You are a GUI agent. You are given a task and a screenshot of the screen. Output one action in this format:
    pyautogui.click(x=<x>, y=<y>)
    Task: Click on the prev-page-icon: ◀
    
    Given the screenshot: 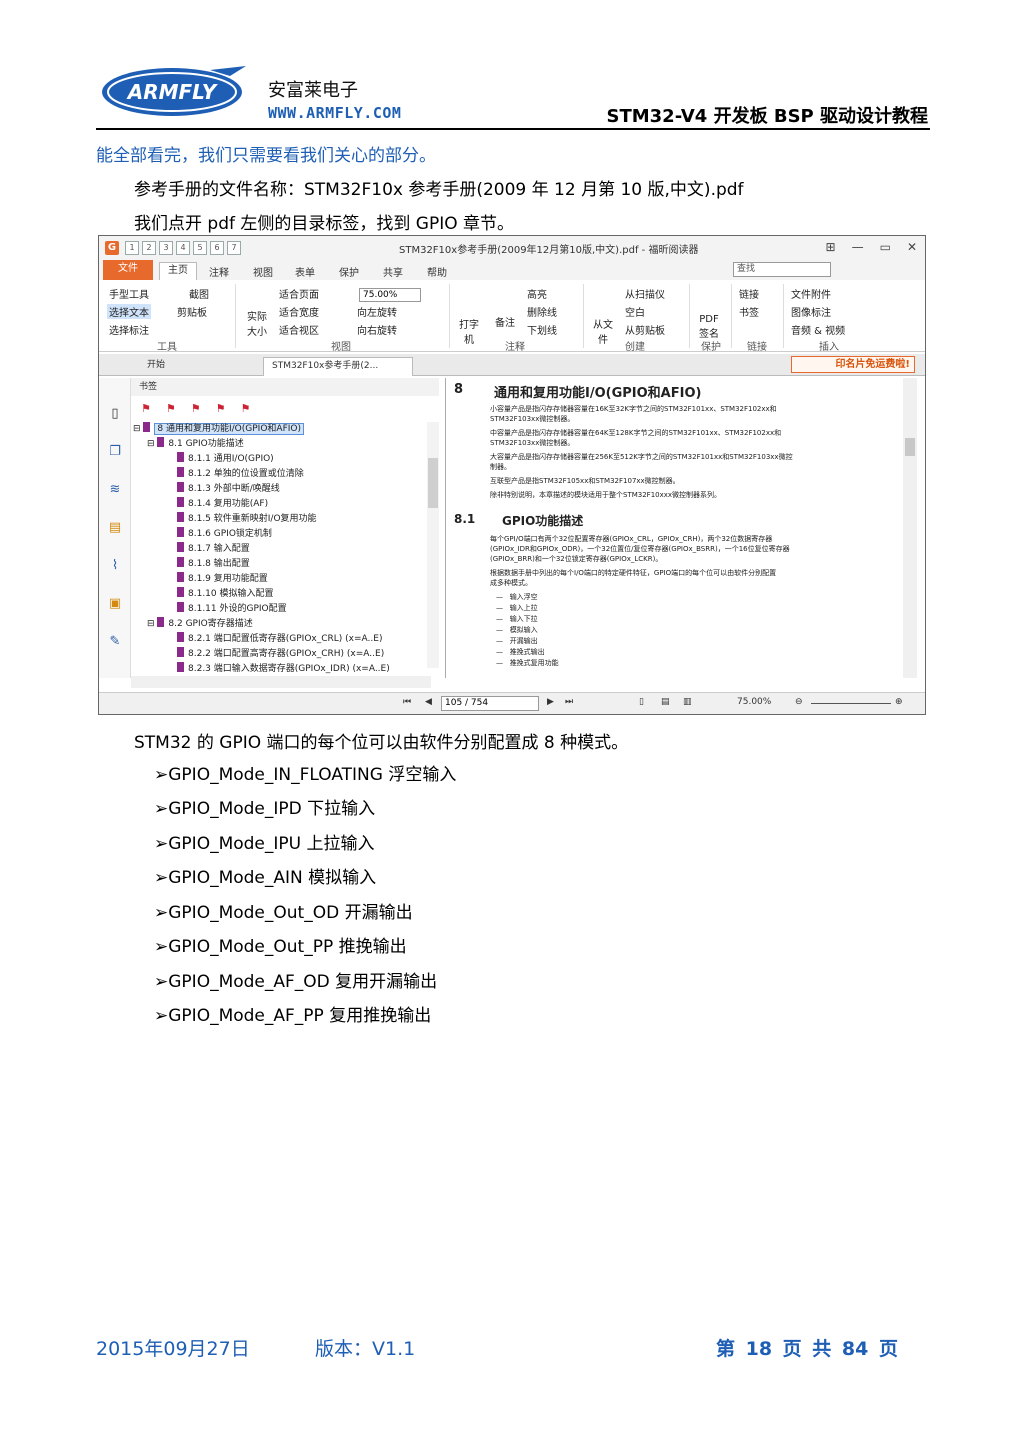 What is the action you would take?
    pyautogui.click(x=428, y=702)
    